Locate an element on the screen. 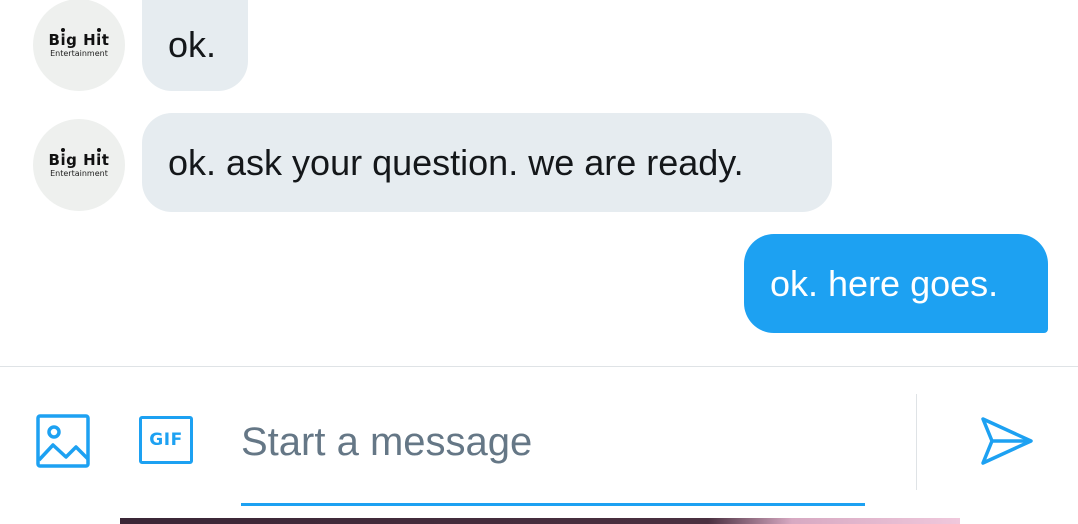  message-text: ok. ask your question. we are ready. is located at coordinates (456, 162).